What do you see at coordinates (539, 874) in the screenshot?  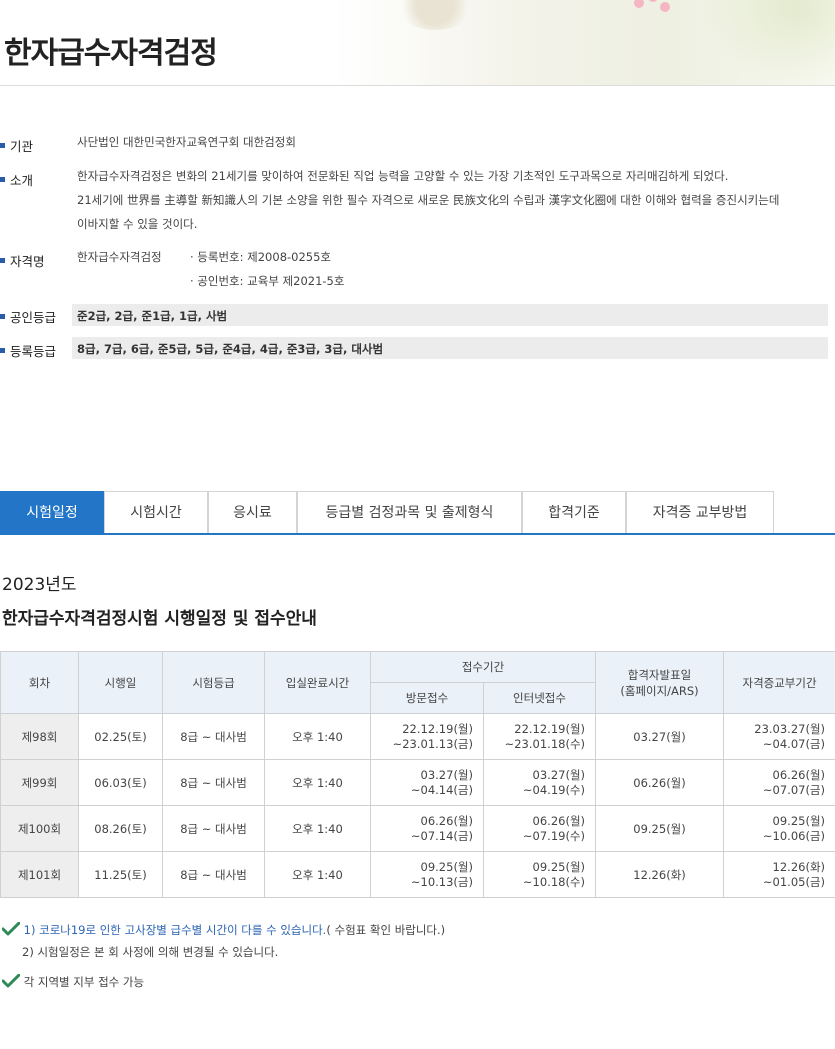 I see `cell-internet: 09.25(월) ~10.18(수)` at bounding box center [539, 874].